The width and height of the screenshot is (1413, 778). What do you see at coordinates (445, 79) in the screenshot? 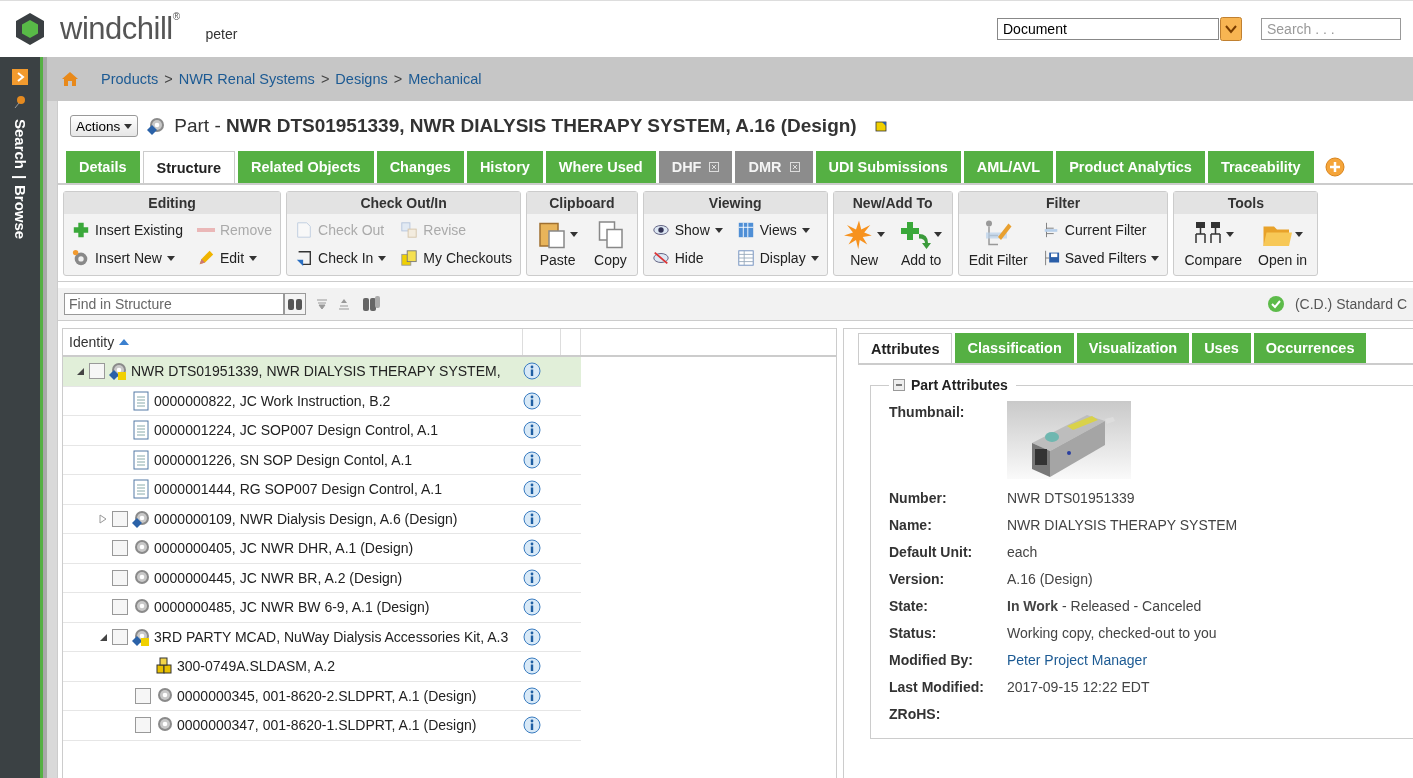
I see `breadcrumb-link: Mechanical` at bounding box center [445, 79].